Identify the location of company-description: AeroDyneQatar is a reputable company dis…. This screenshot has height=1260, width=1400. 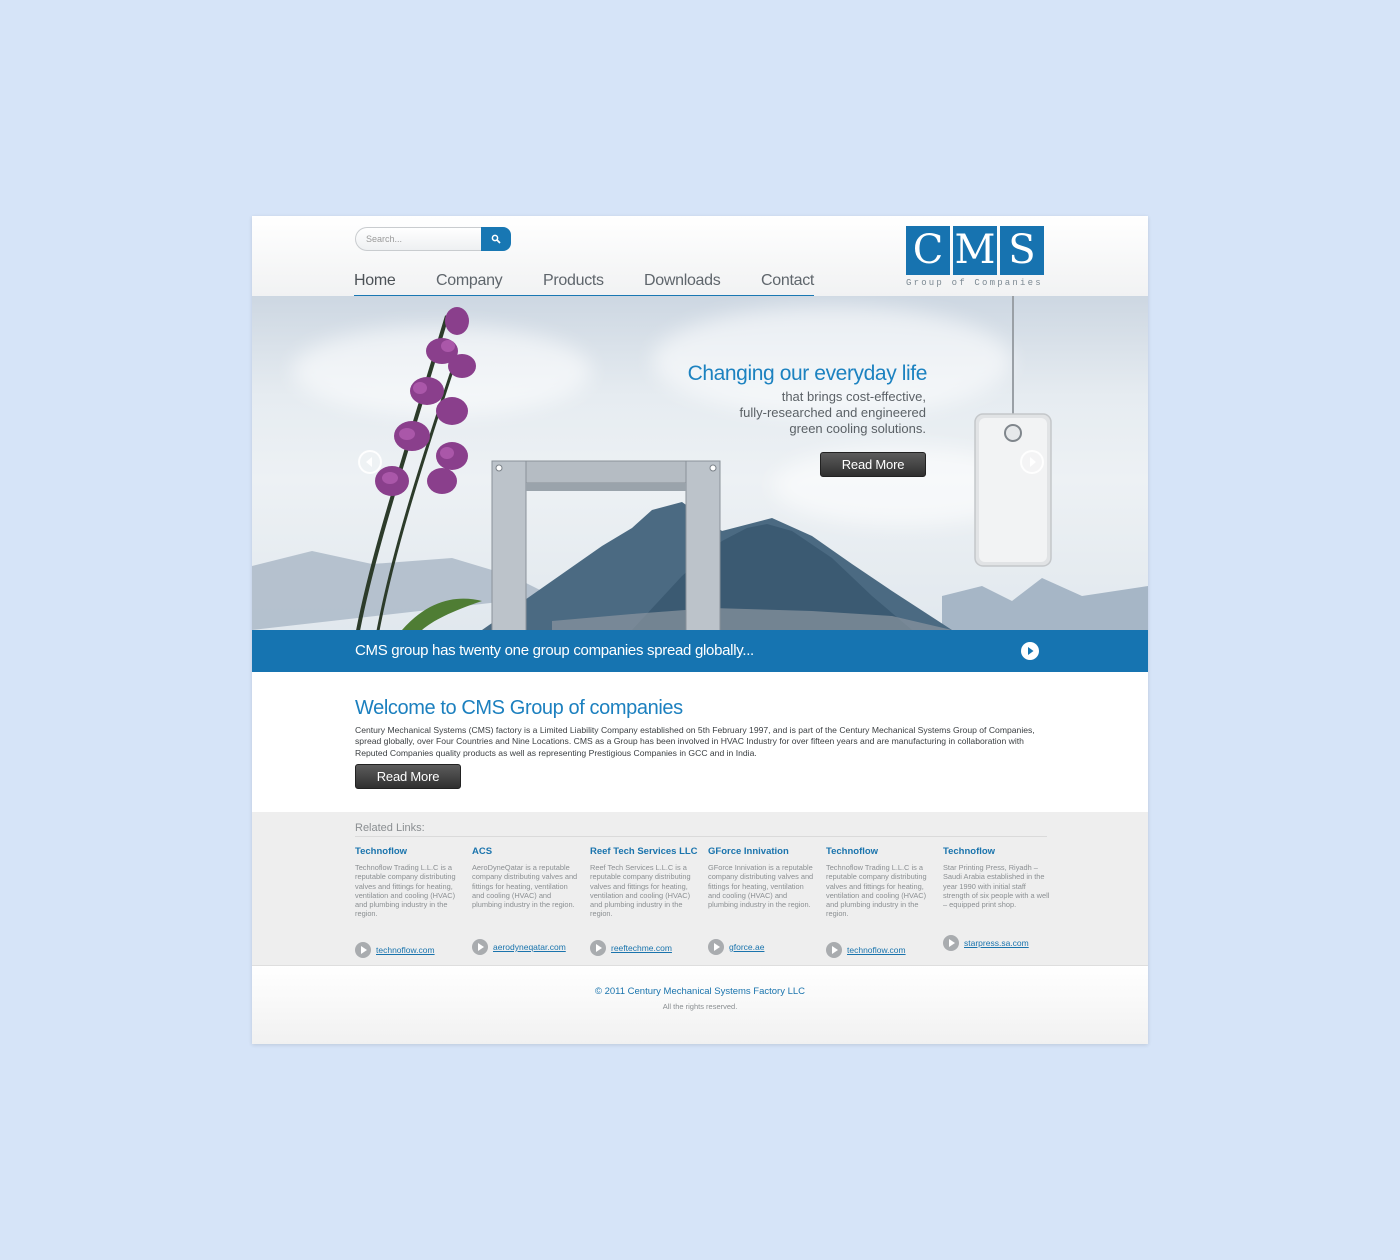
(525, 886).